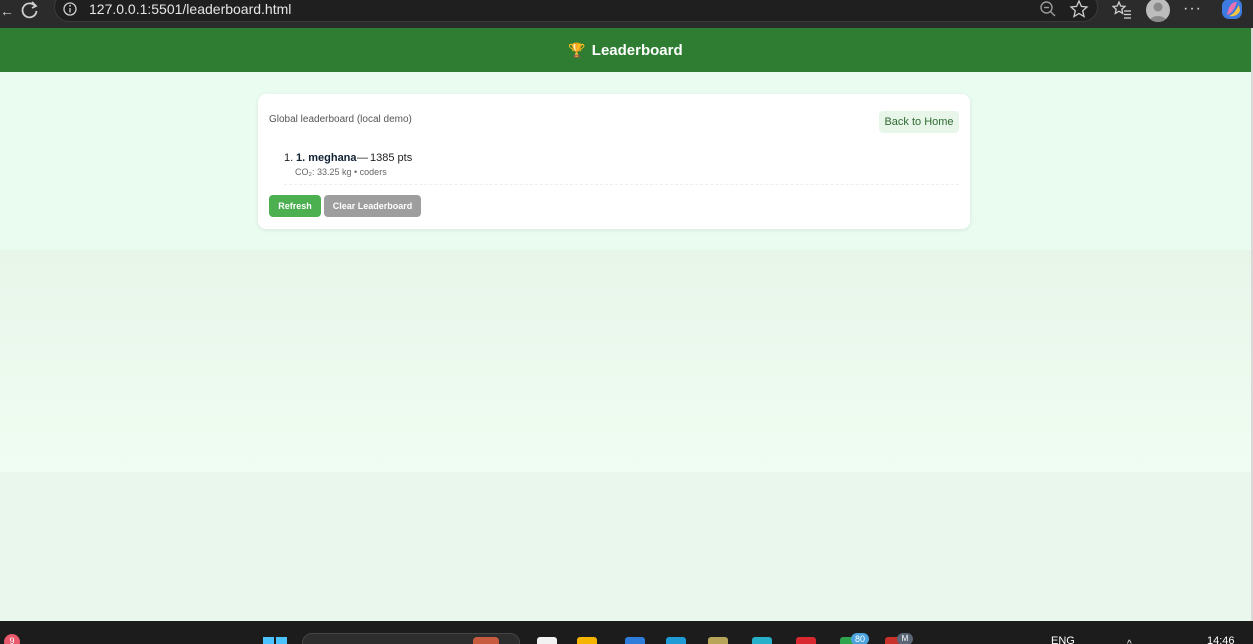 Image resolution: width=1253 pixels, height=644 pixels. What do you see at coordinates (577, 49) in the screenshot?
I see `trophy-icon: 🏆` at bounding box center [577, 49].